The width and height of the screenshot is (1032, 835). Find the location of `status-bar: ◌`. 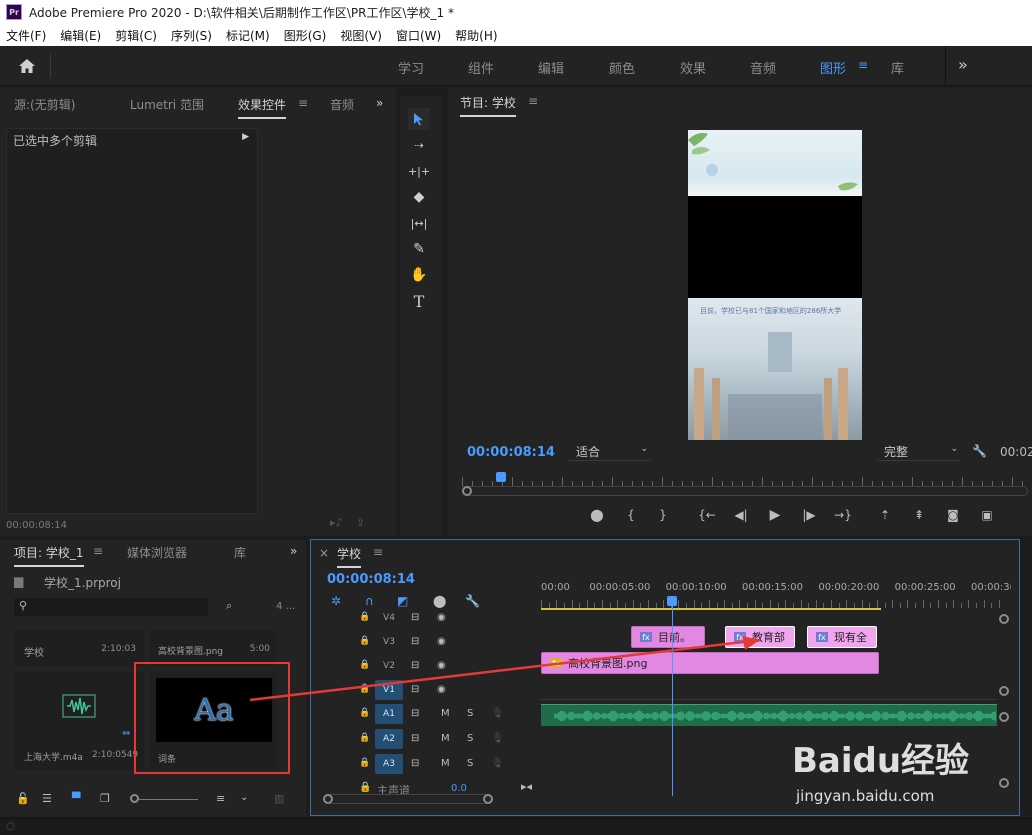

status-bar: ◌ is located at coordinates (516, 826).